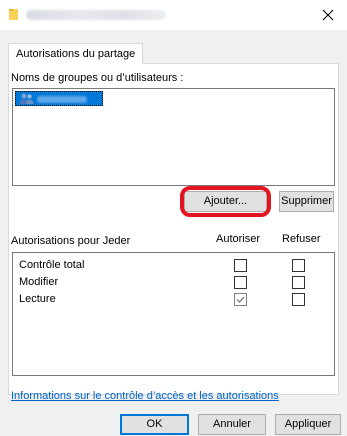 The image size is (347, 436). I want to click on permission-full-control: Contrôle total, so click(52, 265).